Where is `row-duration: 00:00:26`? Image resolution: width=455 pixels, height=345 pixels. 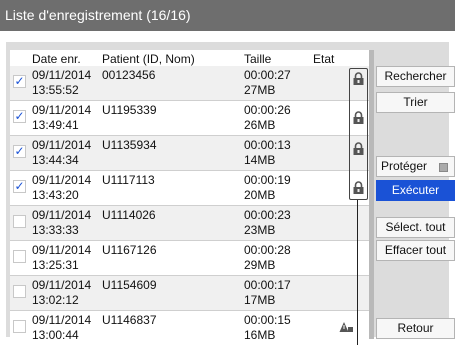 row-duration: 00:00:26 is located at coordinates (267, 110).